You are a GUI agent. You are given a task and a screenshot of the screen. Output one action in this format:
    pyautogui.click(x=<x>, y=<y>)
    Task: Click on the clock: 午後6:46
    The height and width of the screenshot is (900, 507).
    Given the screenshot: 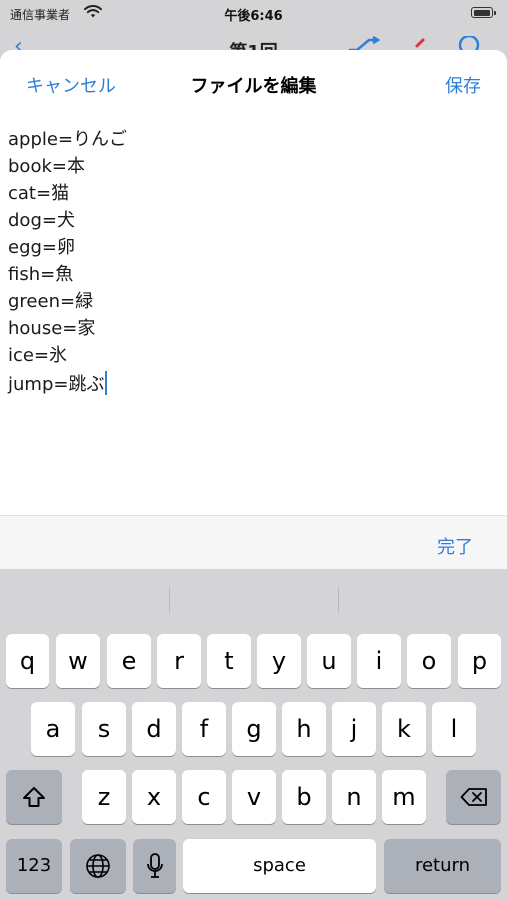 What is the action you would take?
    pyautogui.click(x=253, y=16)
    